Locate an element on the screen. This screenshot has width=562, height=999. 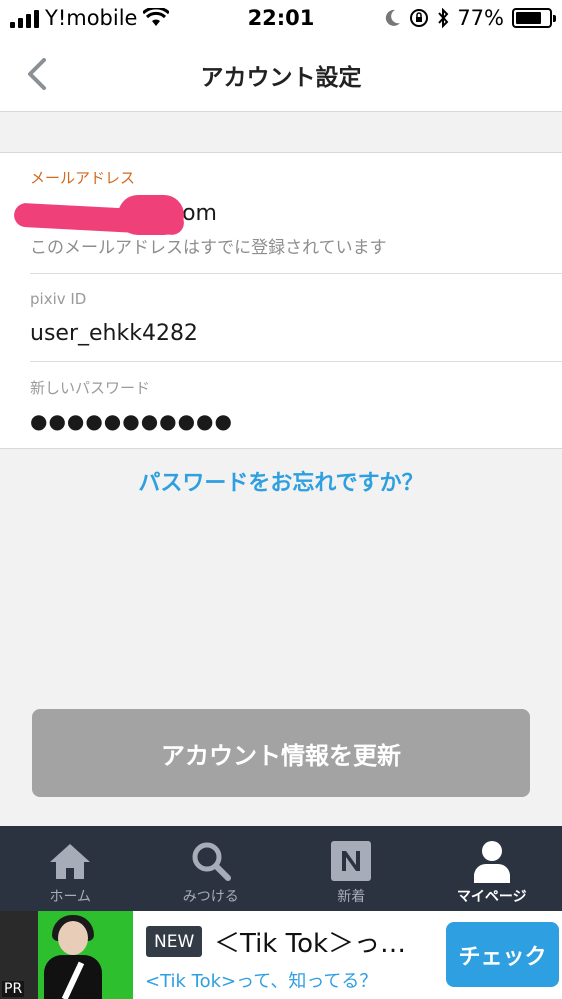
tab-home: ホーム is located at coordinates (70, 868).